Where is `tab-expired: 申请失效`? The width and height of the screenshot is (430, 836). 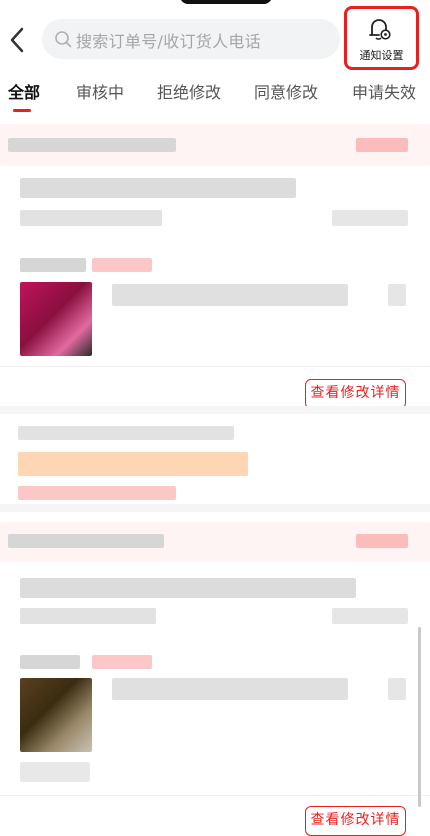 tab-expired: 申请失效 is located at coordinates (384, 91).